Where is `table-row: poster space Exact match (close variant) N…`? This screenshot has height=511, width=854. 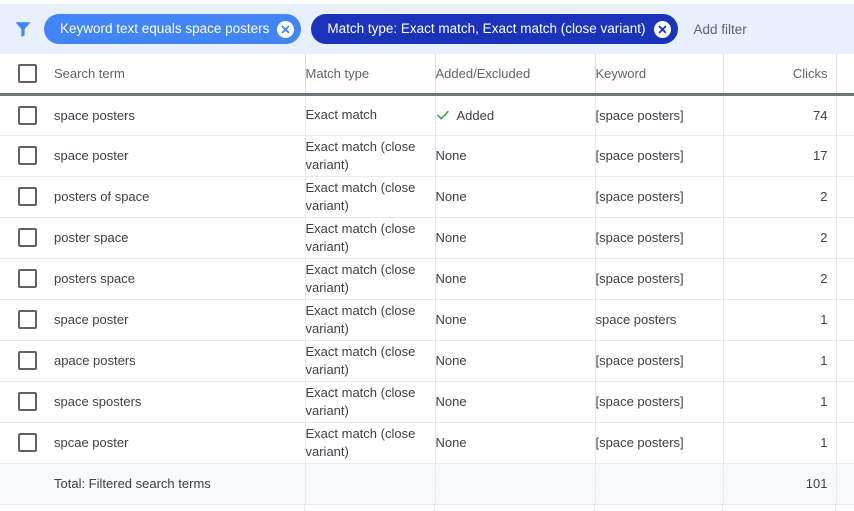
table-row: poster space Exact match (close variant) N… is located at coordinates (427, 238).